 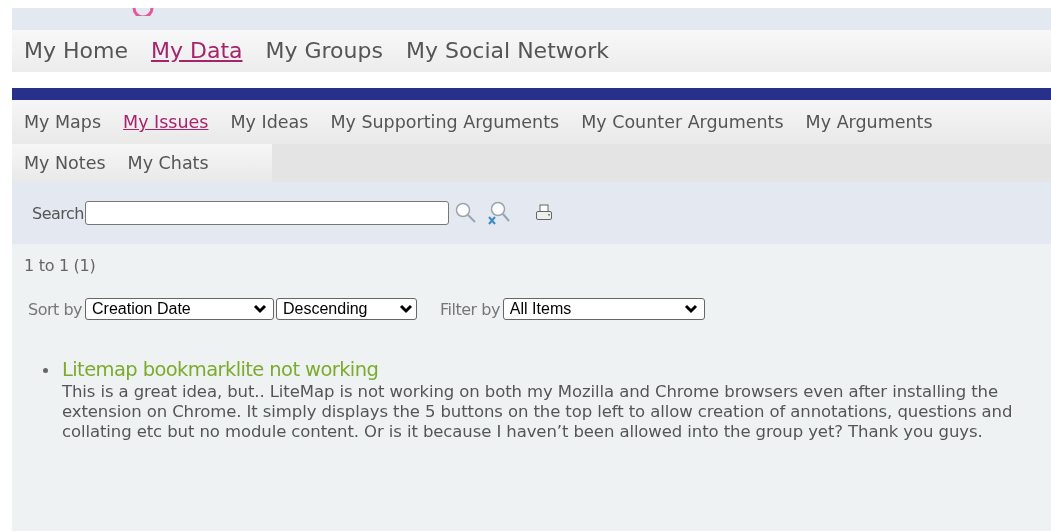 I want to click on nav-tab: My Home, so click(x=76, y=51).